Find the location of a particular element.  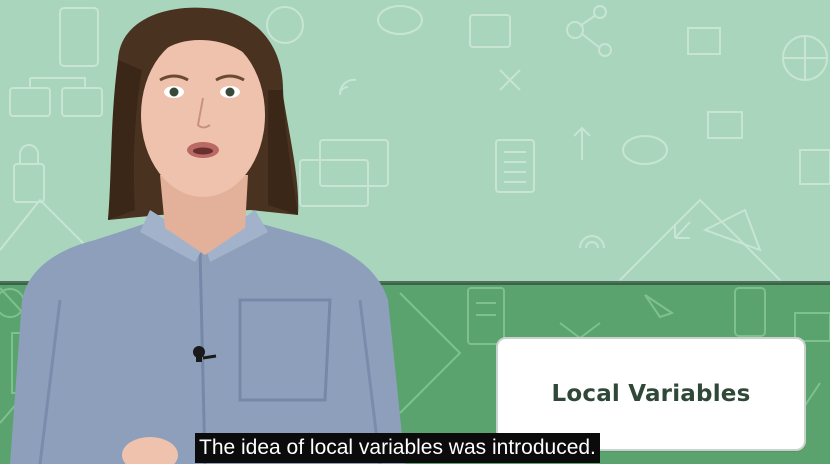

card-icon is located at coordinates (725, 125).